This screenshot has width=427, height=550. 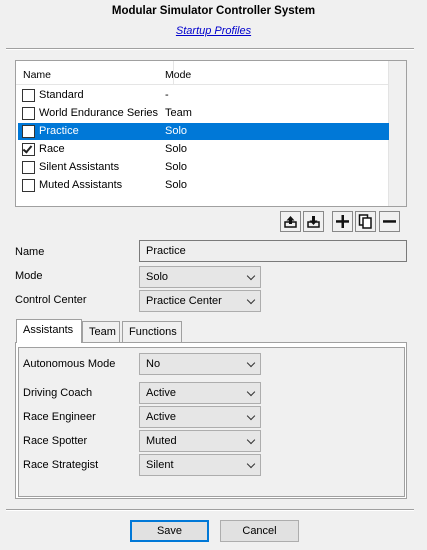 What do you see at coordinates (160, 465) in the screenshot?
I see `race-strategist-value: Silent` at bounding box center [160, 465].